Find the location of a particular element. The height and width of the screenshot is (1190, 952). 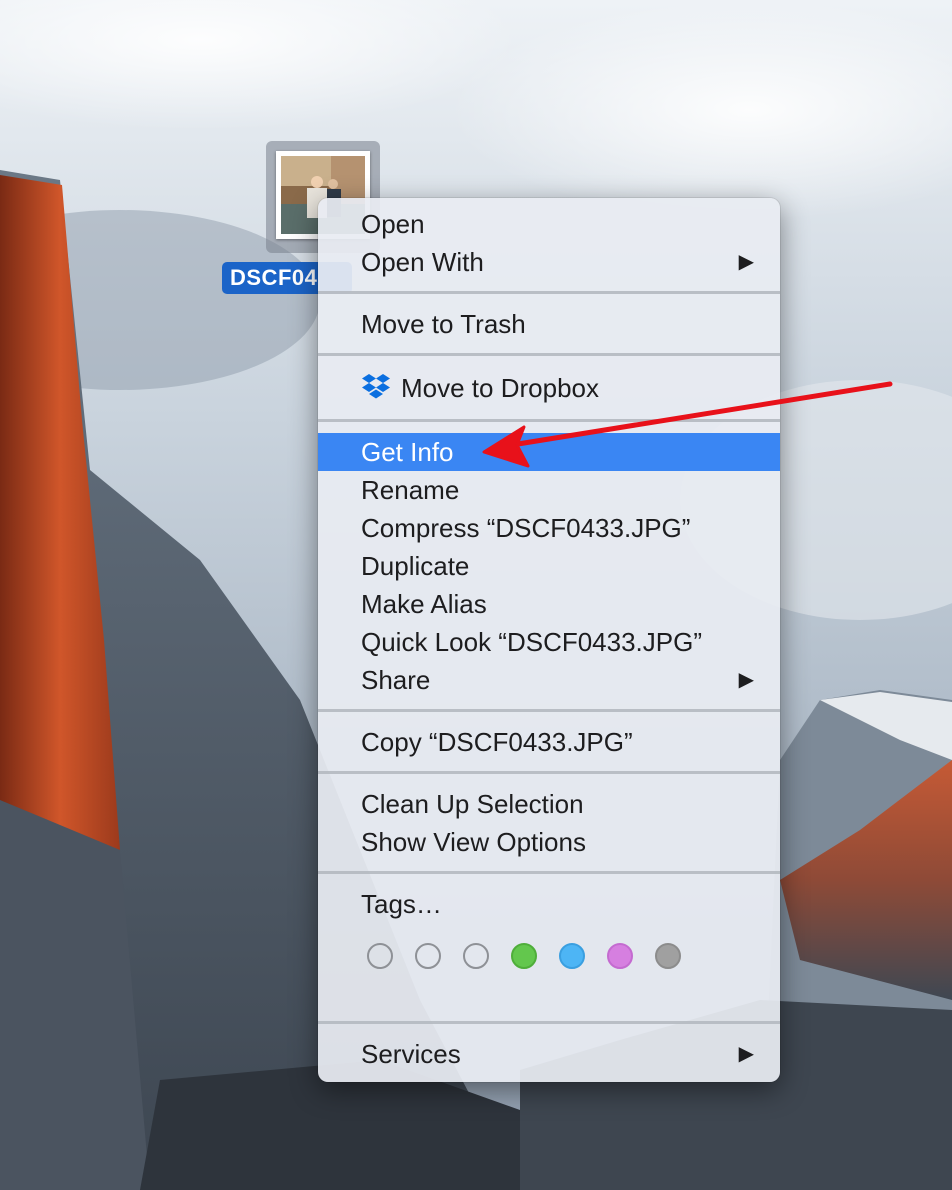

menu-item-label: Show View Options is located at coordinates (473, 842).